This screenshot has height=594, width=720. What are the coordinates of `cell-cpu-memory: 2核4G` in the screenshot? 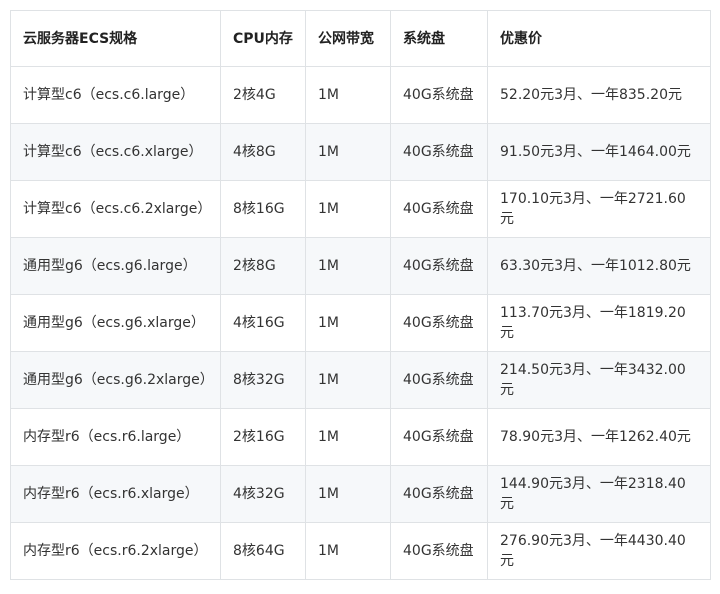 It's located at (263, 95).